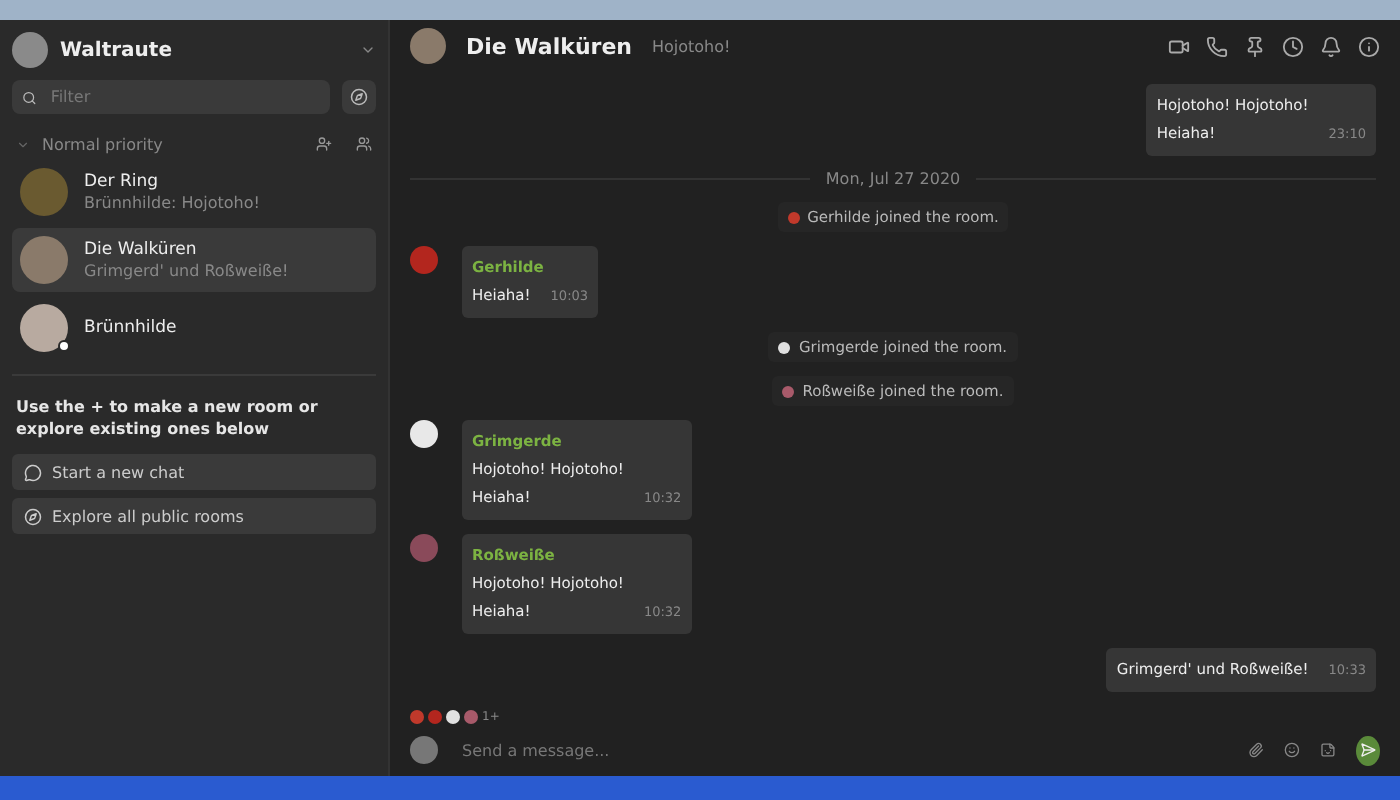 Image resolution: width=1400 pixels, height=800 pixels. Describe the element at coordinates (183, 97) in the screenshot. I see `filter-input: Filter` at that location.